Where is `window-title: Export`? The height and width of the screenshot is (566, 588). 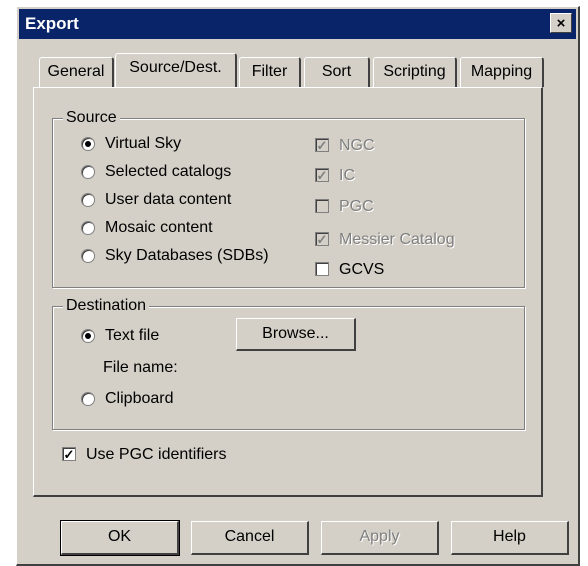 window-title: Export is located at coordinates (52, 23).